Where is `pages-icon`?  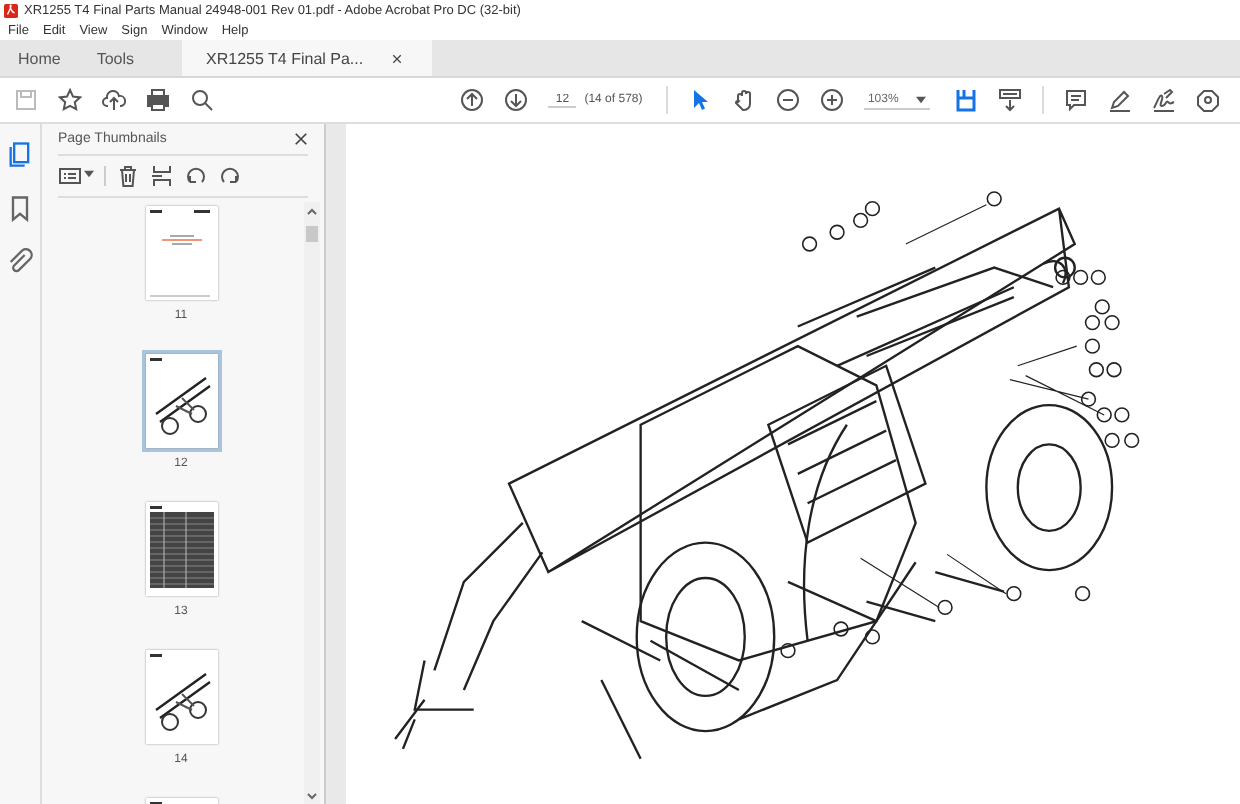
pages-icon is located at coordinates (20, 154).